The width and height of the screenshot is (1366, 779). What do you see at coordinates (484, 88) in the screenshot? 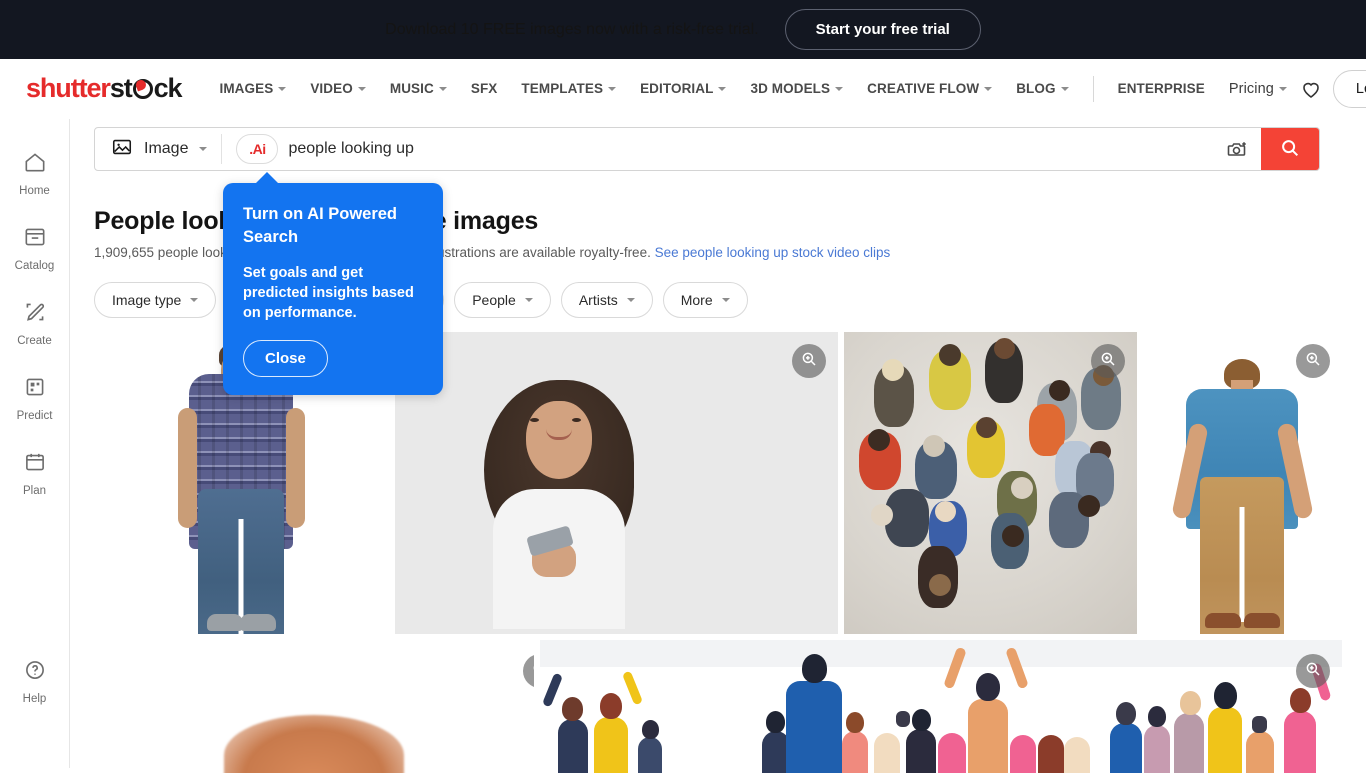
I see `nav-item-sfx: SFX` at bounding box center [484, 88].